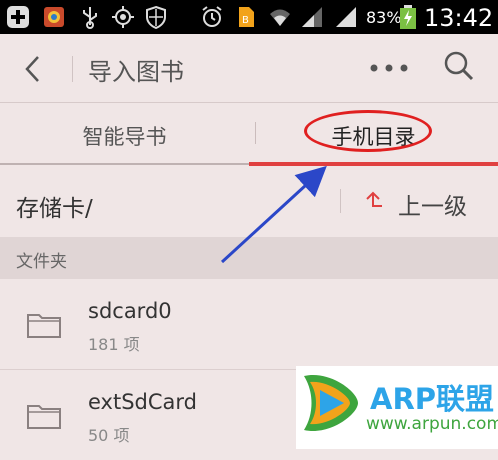  Describe the element at coordinates (432, 399) in the screenshot. I see `watermark-brand: ARP联盟` at that location.